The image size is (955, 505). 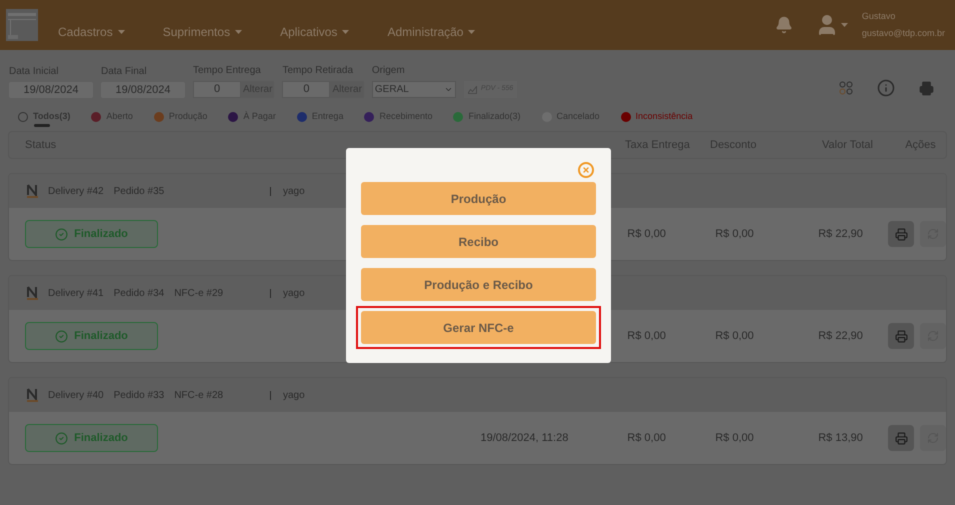 I want to click on nav-menu: Cadastros, so click(x=91, y=32).